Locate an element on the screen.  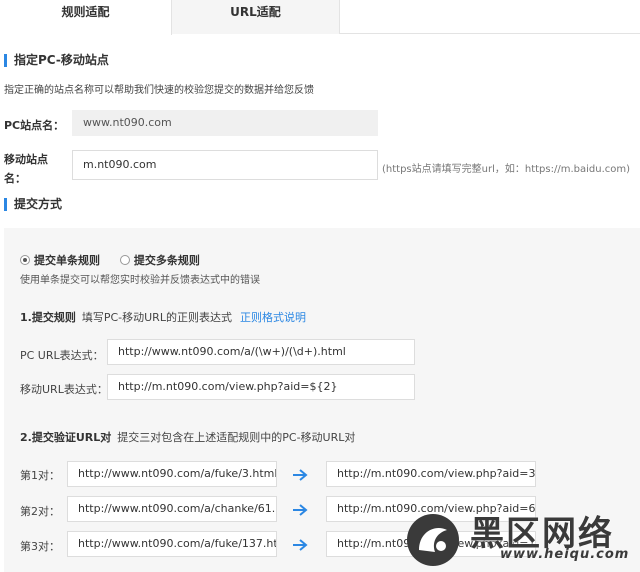
tab-rule-adapt: 规则适配 is located at coordinates (86, 17).